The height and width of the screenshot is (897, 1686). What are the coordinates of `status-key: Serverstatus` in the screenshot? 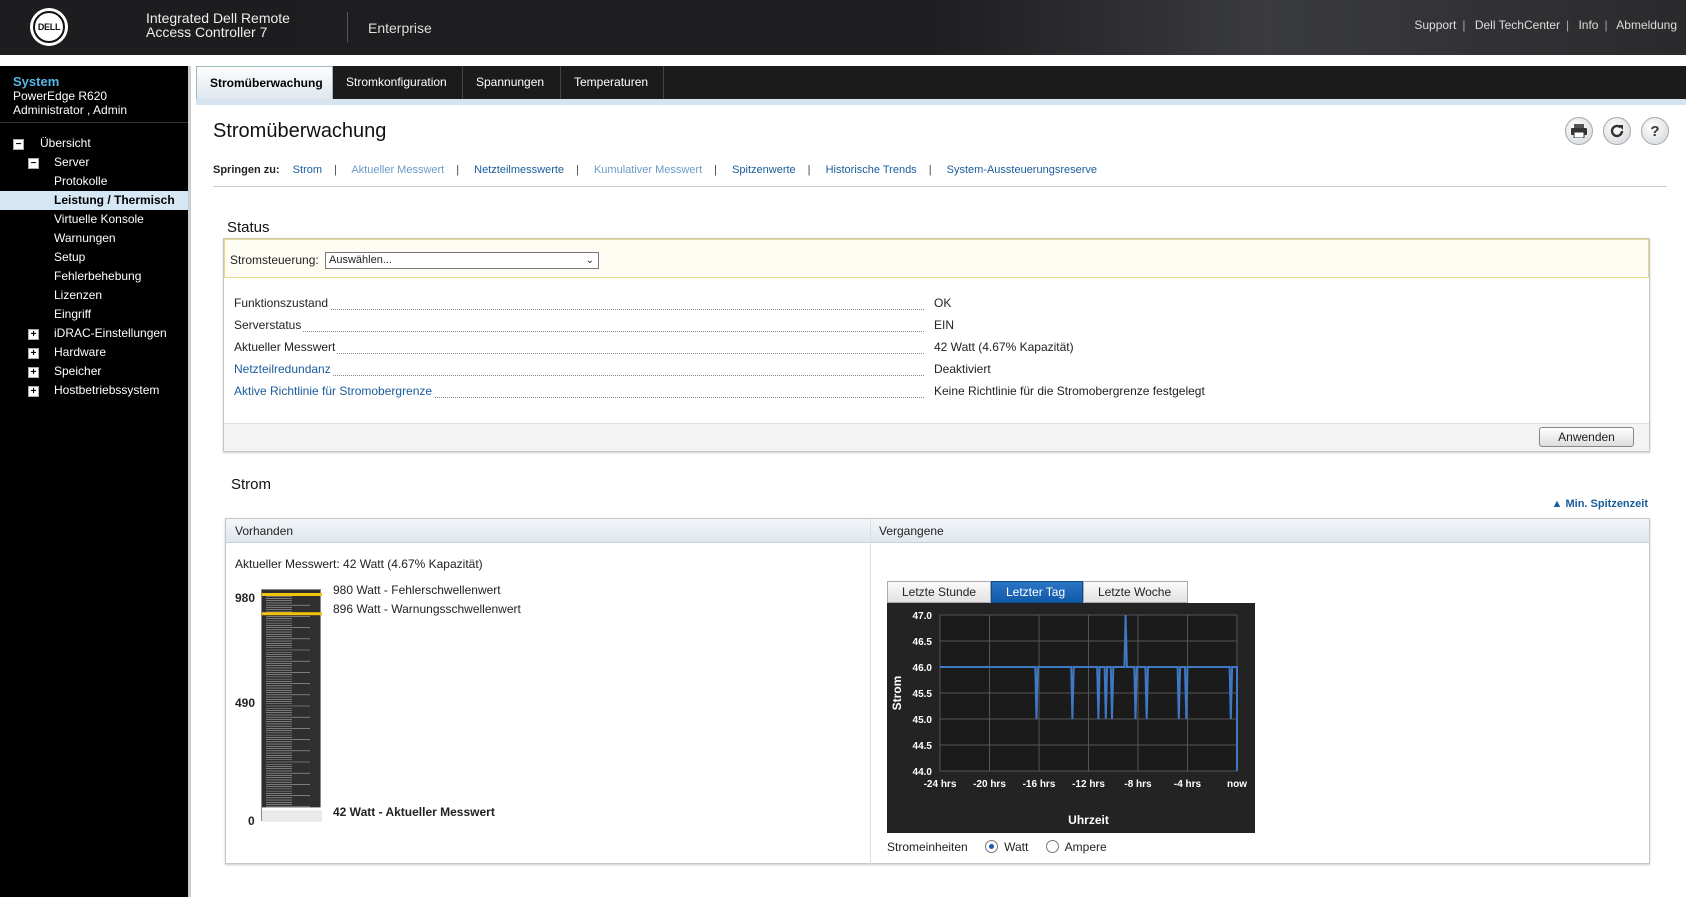 It's located at (269, 325).